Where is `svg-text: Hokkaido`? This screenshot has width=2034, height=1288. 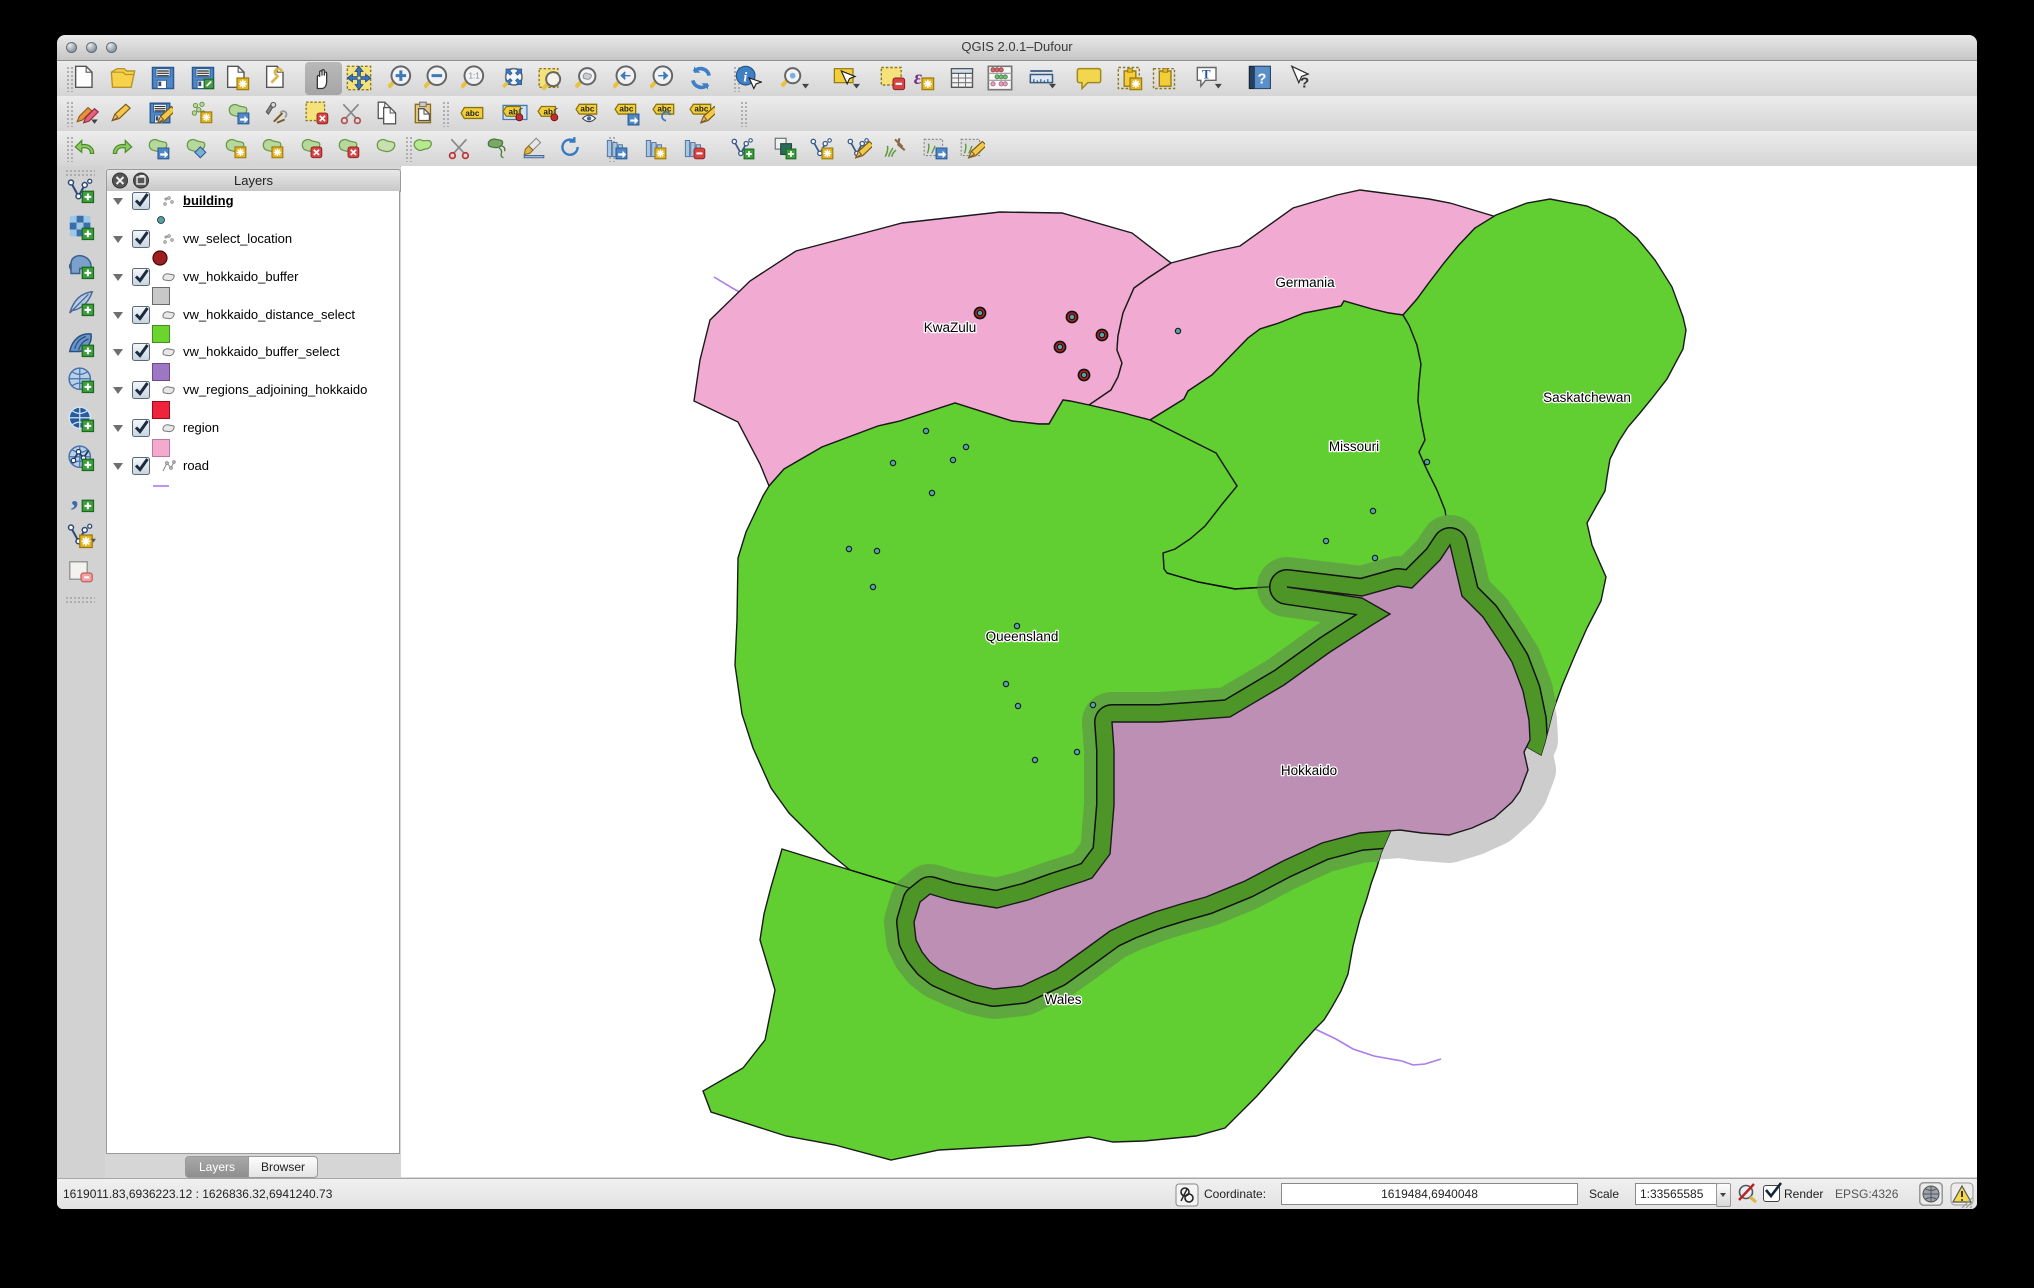
svg-text: Hokkaido is located at coordinates (1309, 770).